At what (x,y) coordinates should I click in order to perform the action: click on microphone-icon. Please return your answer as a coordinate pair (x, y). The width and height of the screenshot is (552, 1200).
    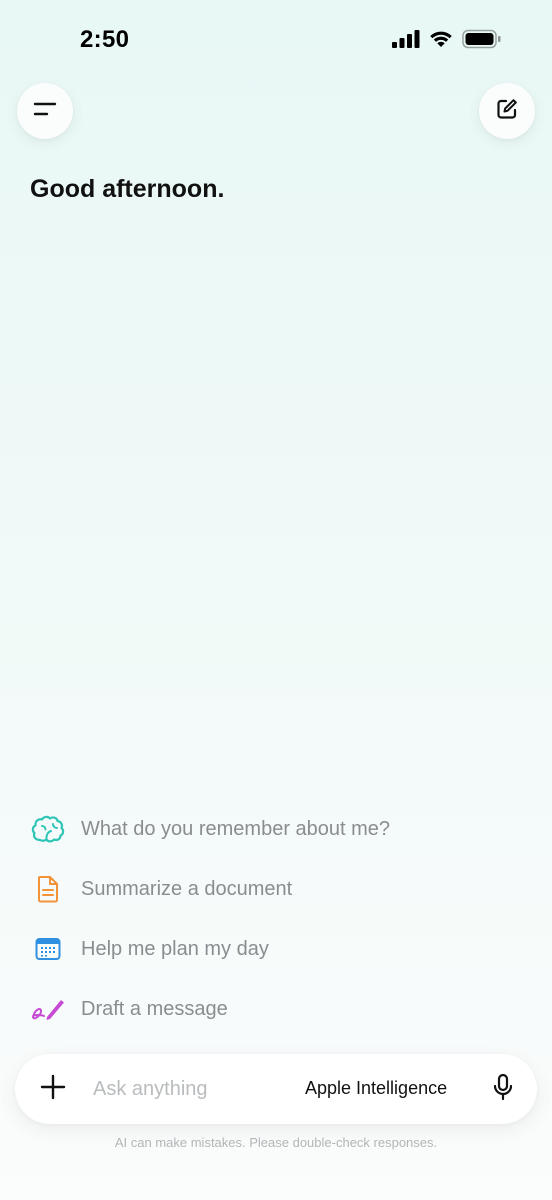
    Looking at the image, I should click on (503, 1089).